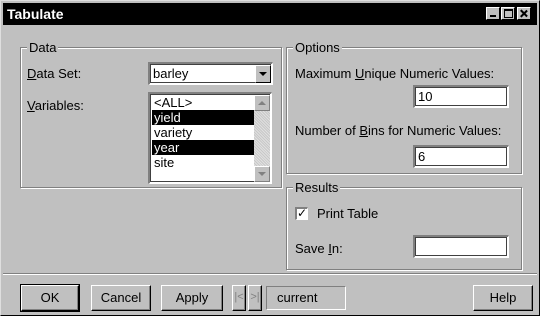  I want to click on save-in-label: Save In:, so click(319, 248).